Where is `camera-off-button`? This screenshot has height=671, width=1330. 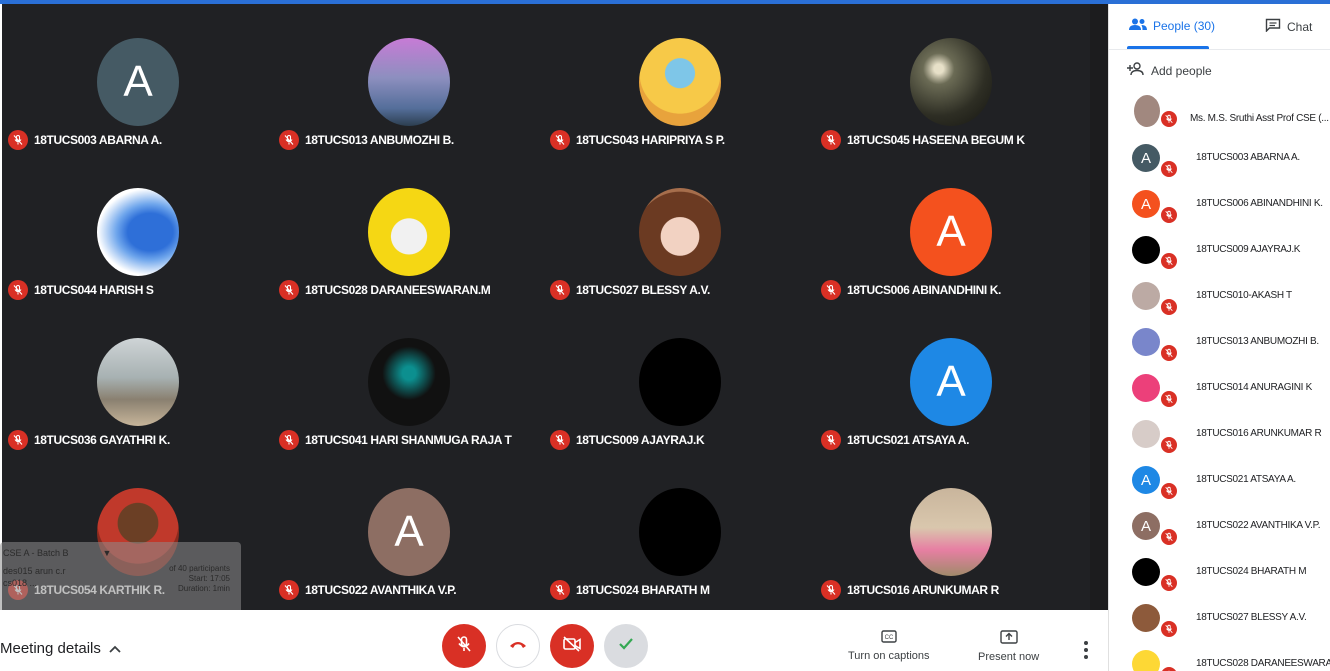 camera-off-button is located at coordinates (572, 646).